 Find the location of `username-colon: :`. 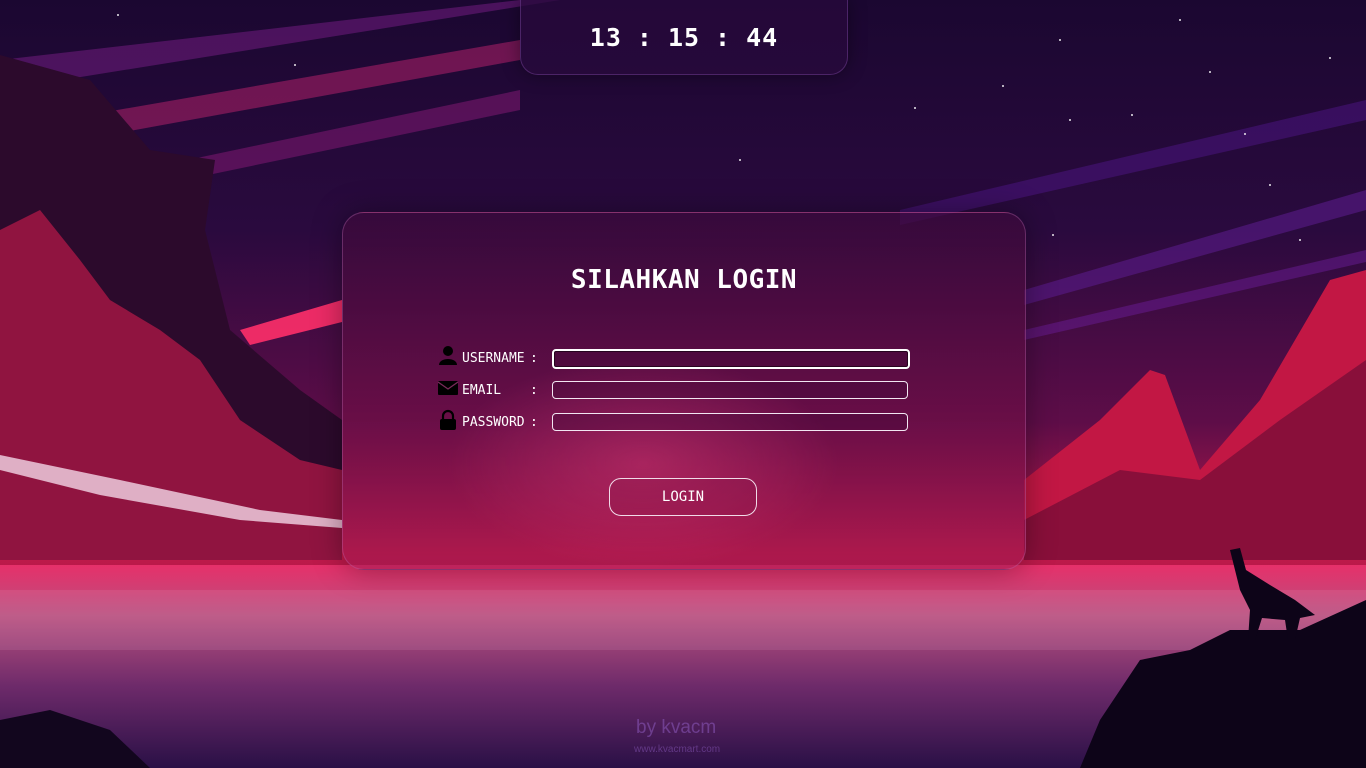

username-colon: : is located at coordinates (534, 358).